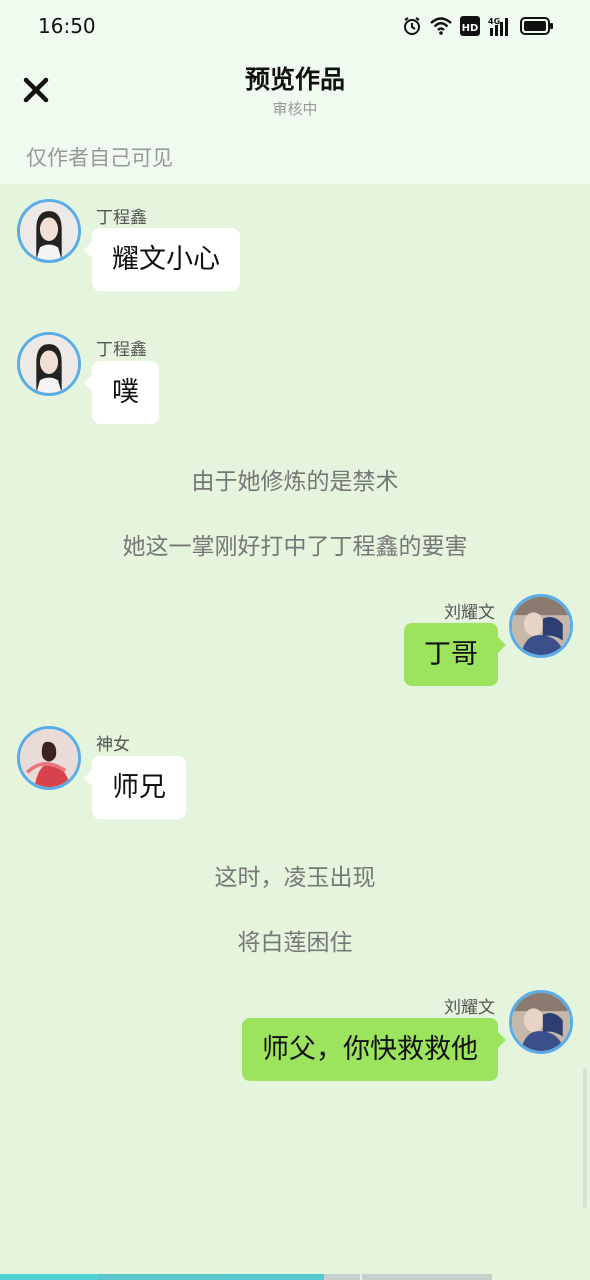  What do you see at coordinates (295, 158) in the screenshot?
I see `visibility-notice: 仅作者自己可见` at bounding box center [295, 158].